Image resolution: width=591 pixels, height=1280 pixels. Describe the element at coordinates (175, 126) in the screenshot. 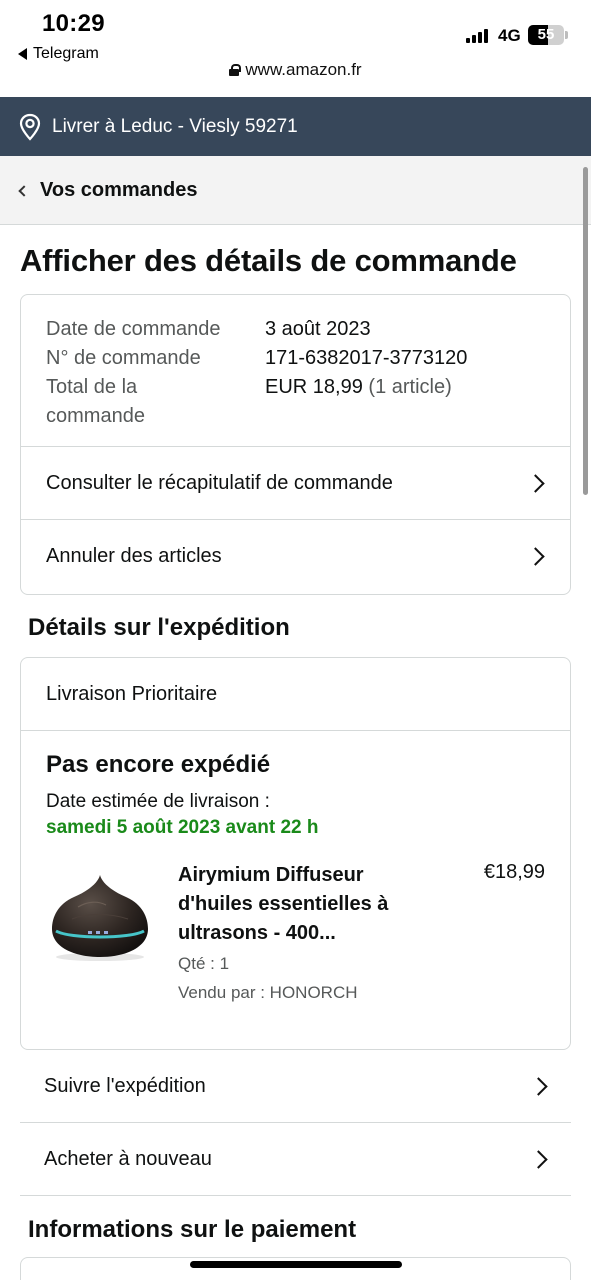

I see `delivery-location-label: Livrer à Leduc - Viesly 59271` at that location.